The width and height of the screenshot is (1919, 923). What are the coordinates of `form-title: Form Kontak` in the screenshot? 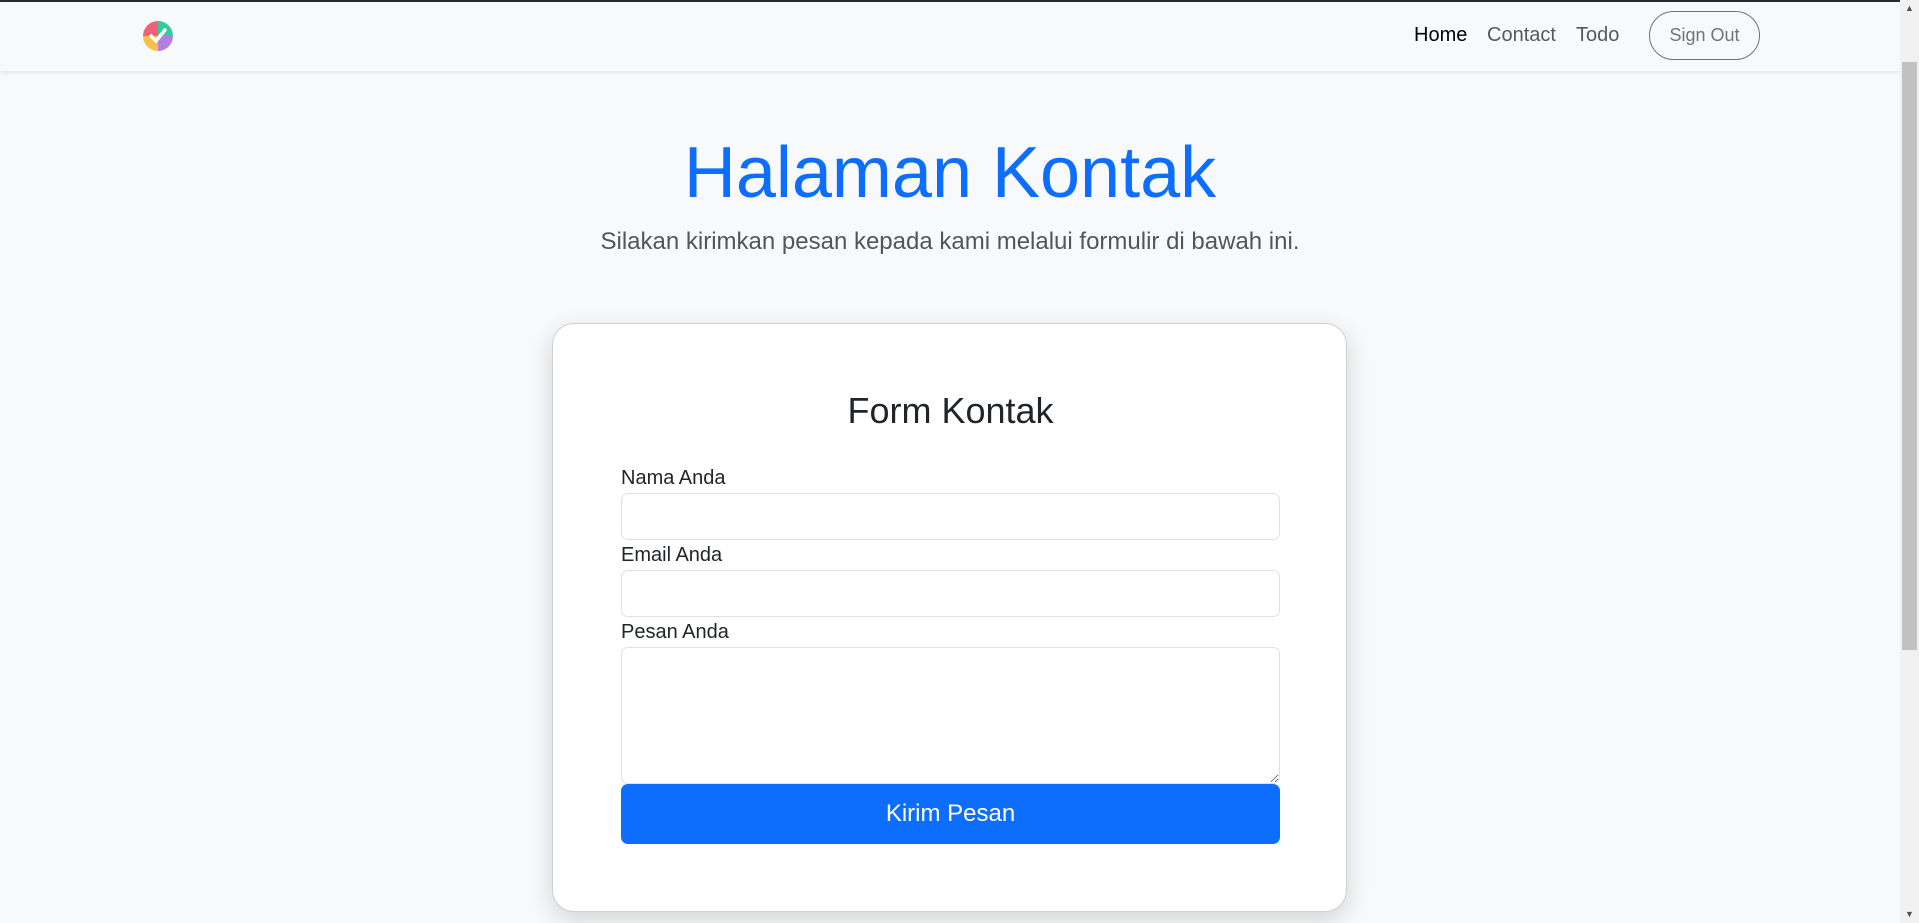 It's located at (950, 410).